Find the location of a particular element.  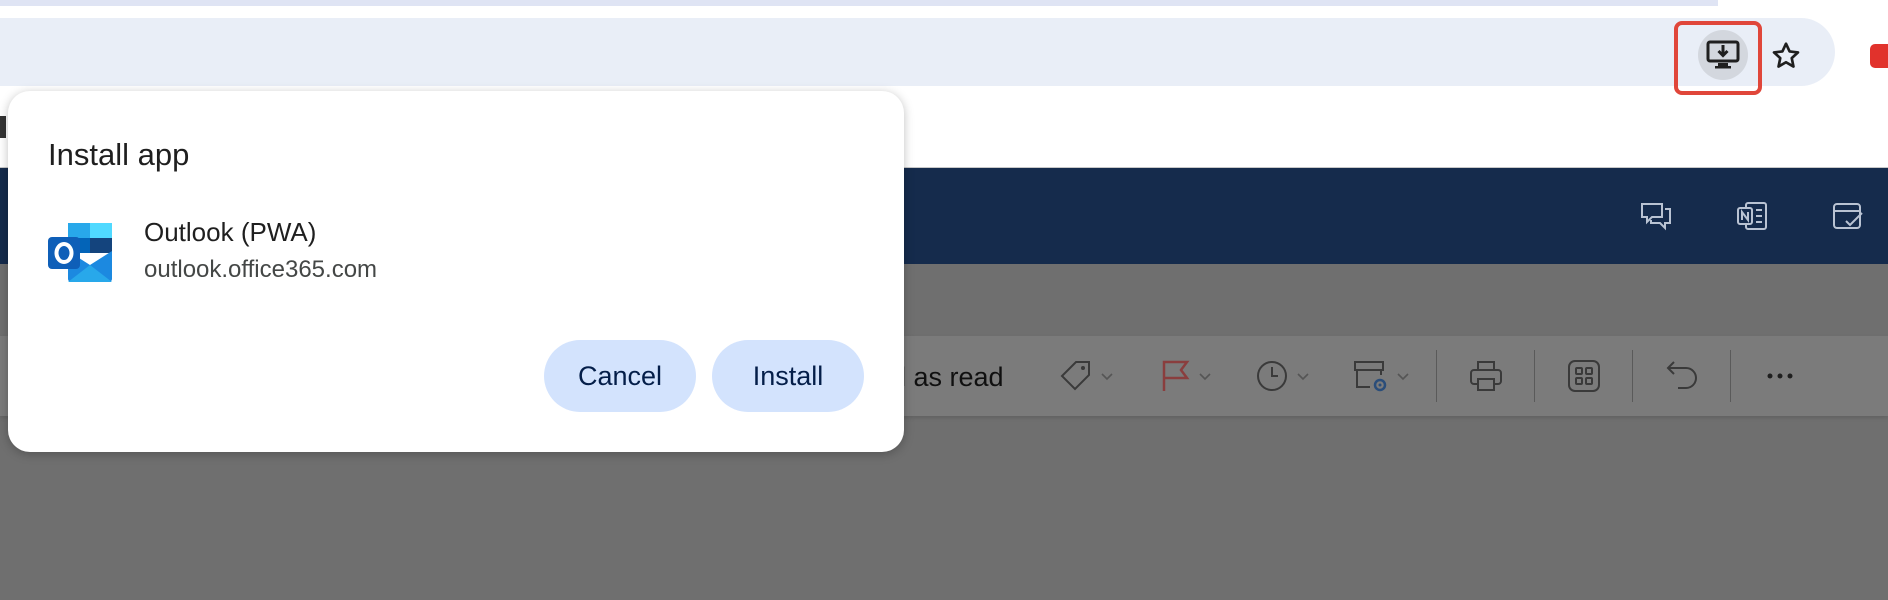

flag-button is located at coordinates (1185, 376).